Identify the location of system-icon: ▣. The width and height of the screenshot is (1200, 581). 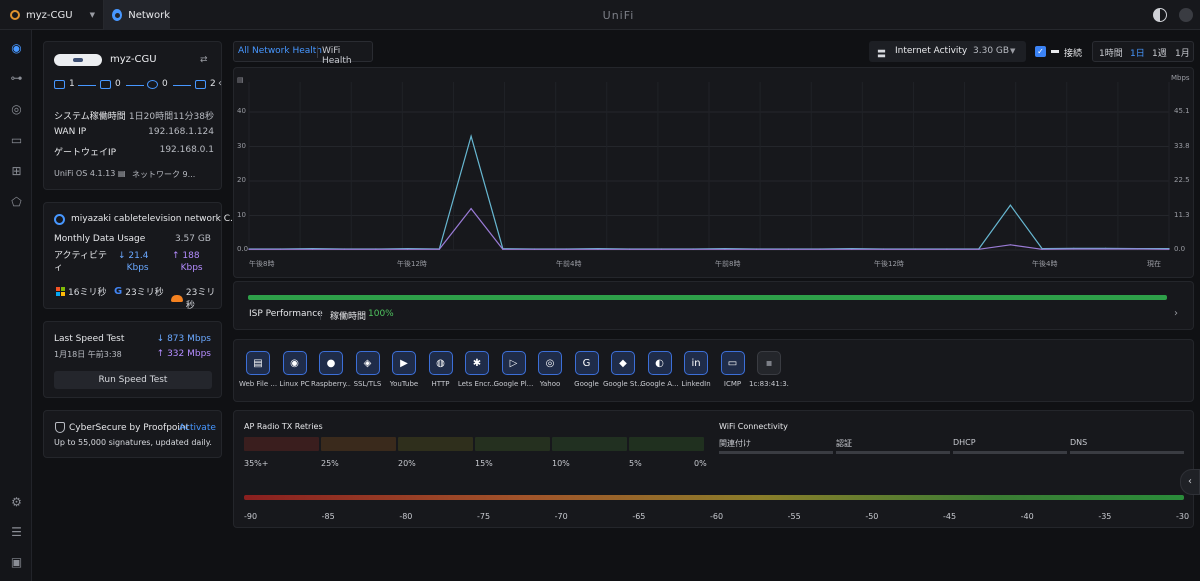
(16, 562).